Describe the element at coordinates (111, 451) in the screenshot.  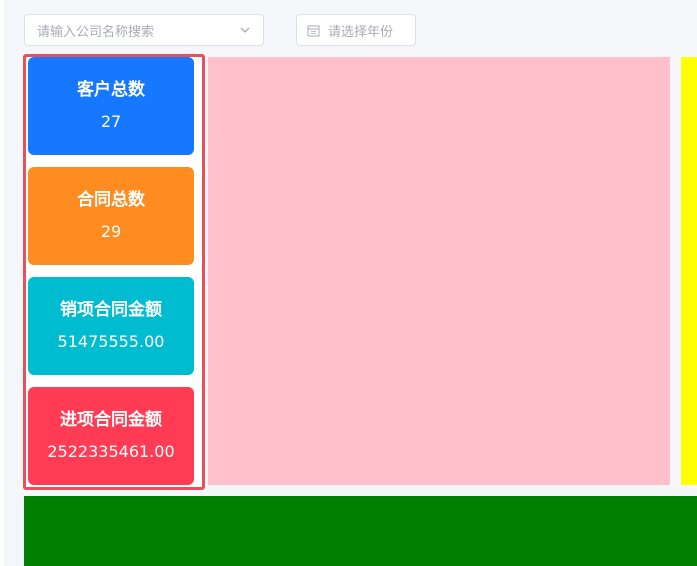
I see `stat-value: 2522335461.00` at that location.